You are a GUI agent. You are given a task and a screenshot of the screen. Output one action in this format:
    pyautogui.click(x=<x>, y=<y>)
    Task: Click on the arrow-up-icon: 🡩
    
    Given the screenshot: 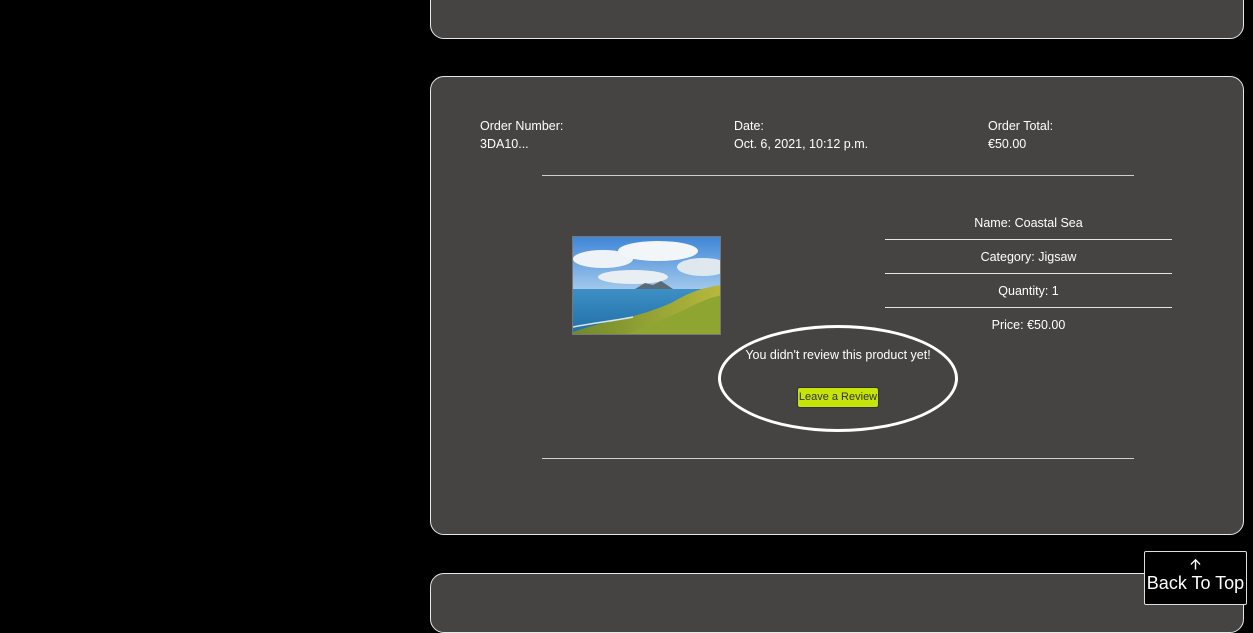 What is the action you would take?
    pyautogui.click(x=1195, y=564)
    